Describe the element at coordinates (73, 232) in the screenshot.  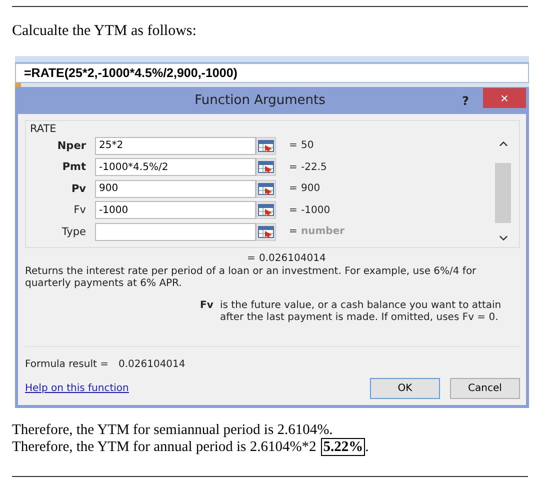
I see `argument-label: Type` at that location.